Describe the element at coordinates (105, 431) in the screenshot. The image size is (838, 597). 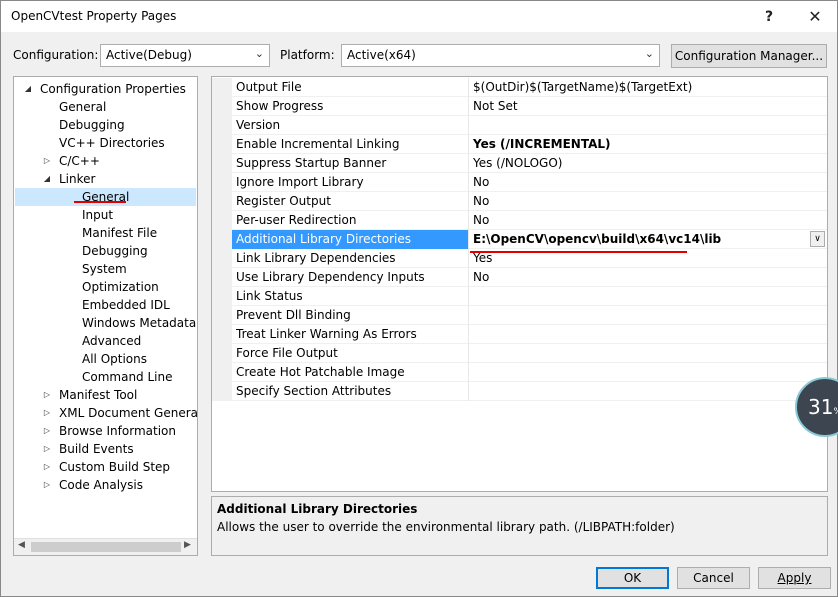
I see `tree-item: ▷ Browse Information` at that location.